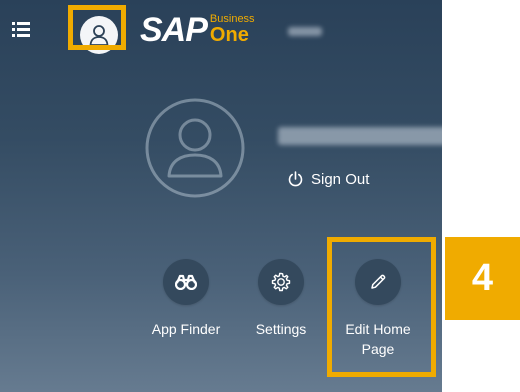 This screenshot has width=520, height=392. I want to click on binoculars-icon, so click(186, 282).